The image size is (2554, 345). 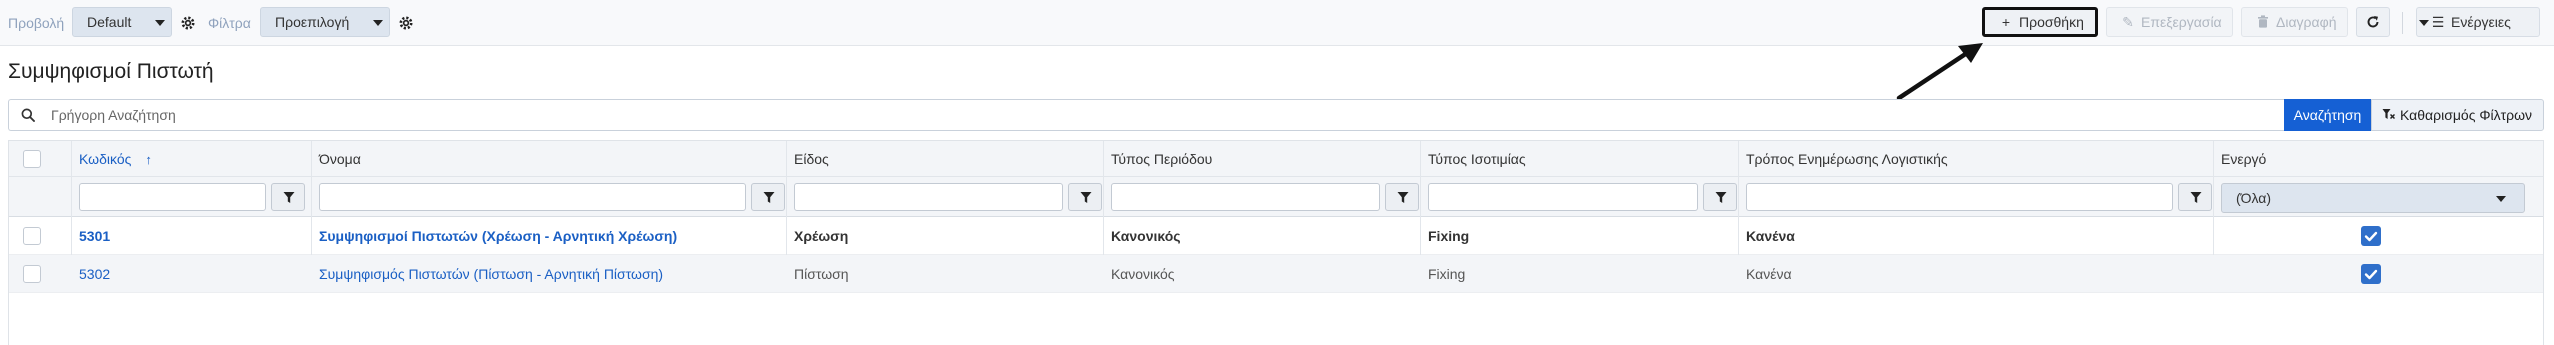 I want to click on sort-ascending-icon: ↑, so click(x=148, y=159).